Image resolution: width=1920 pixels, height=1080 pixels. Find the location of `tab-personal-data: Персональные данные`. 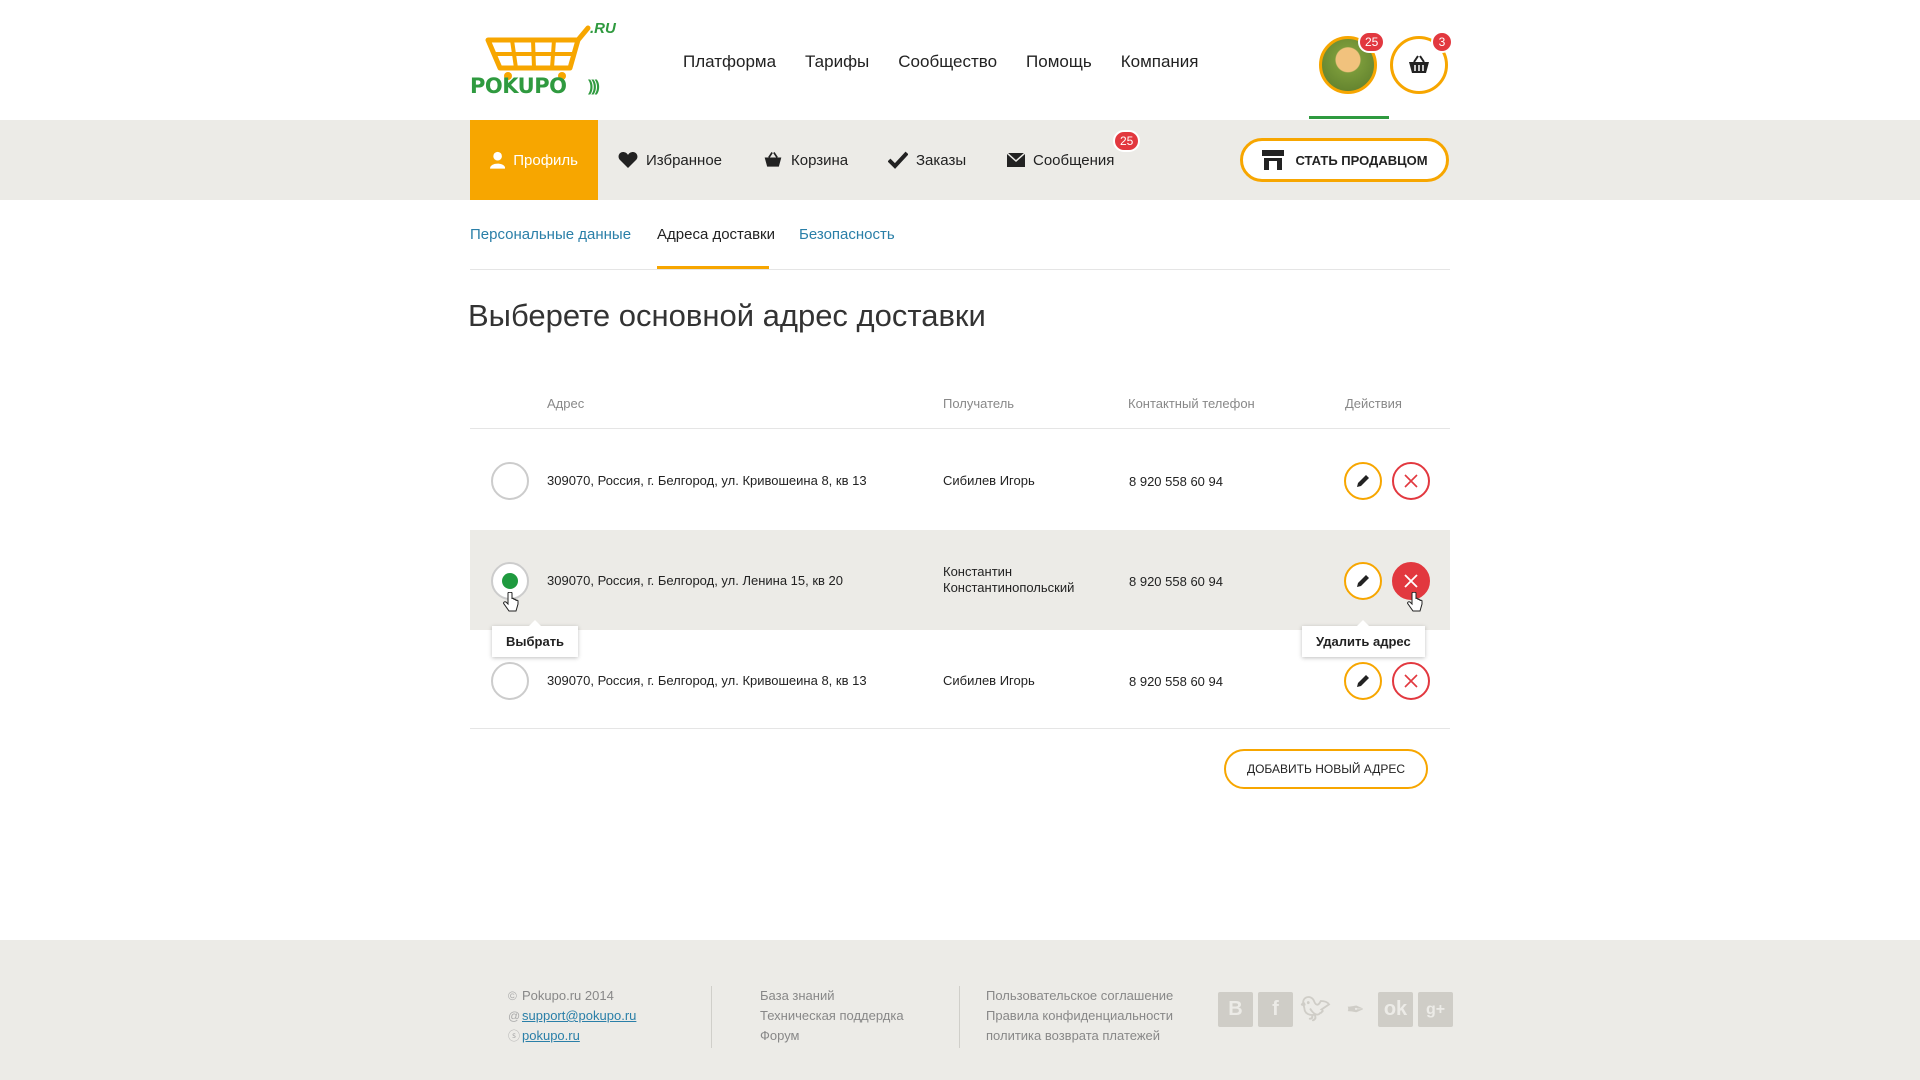

tab-personal-data: Персональные данные is located at coordinates (550, 234).